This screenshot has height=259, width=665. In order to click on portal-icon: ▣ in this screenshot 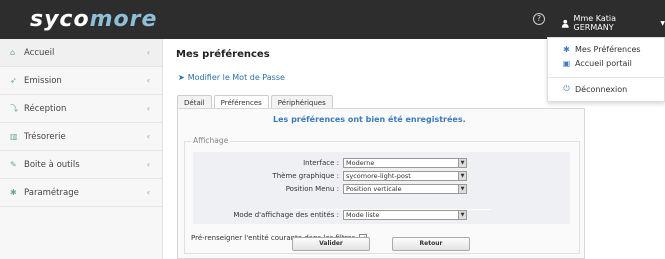, I will do `click(566, 63)`.